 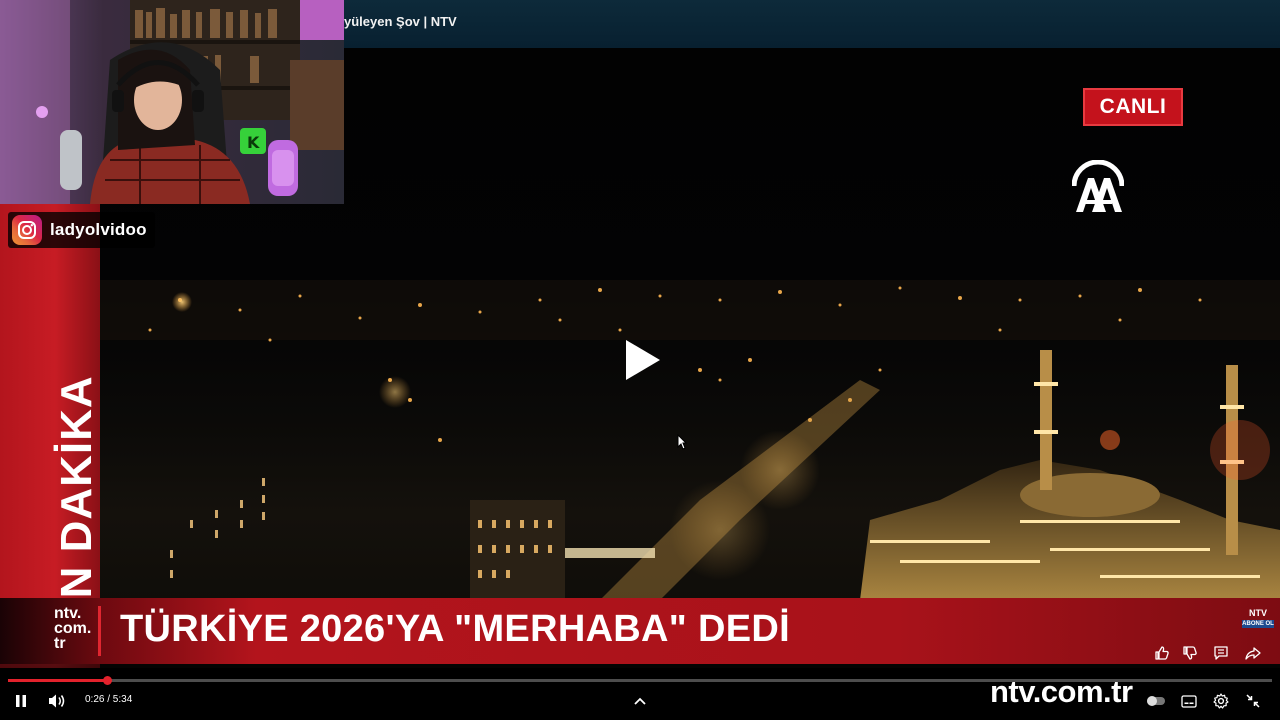 What do you see at coordinates (682, 442) in the screenshot?
I see `mouse-cursor-icon` at bounding box center [682, 442].